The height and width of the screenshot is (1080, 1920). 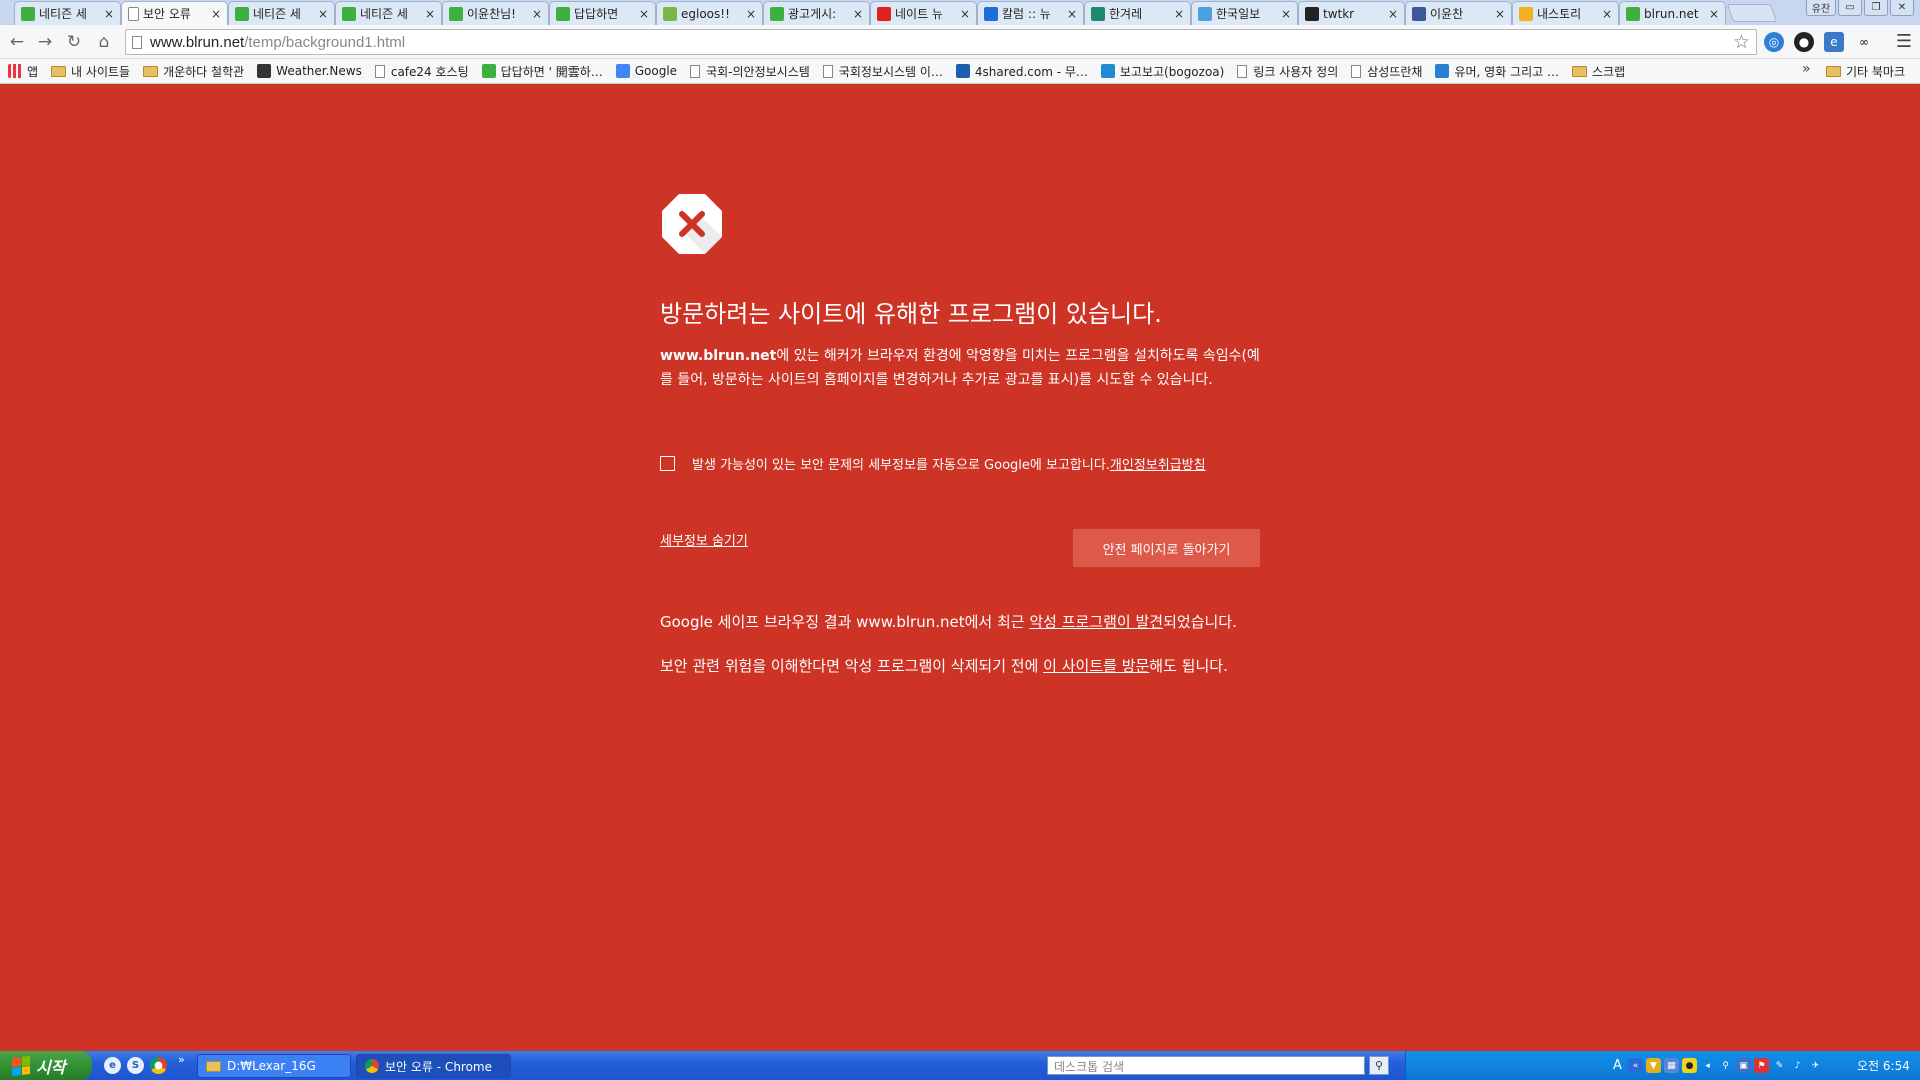 I want to click on tab-title: 내스토리, so click(x=1559, y=14).